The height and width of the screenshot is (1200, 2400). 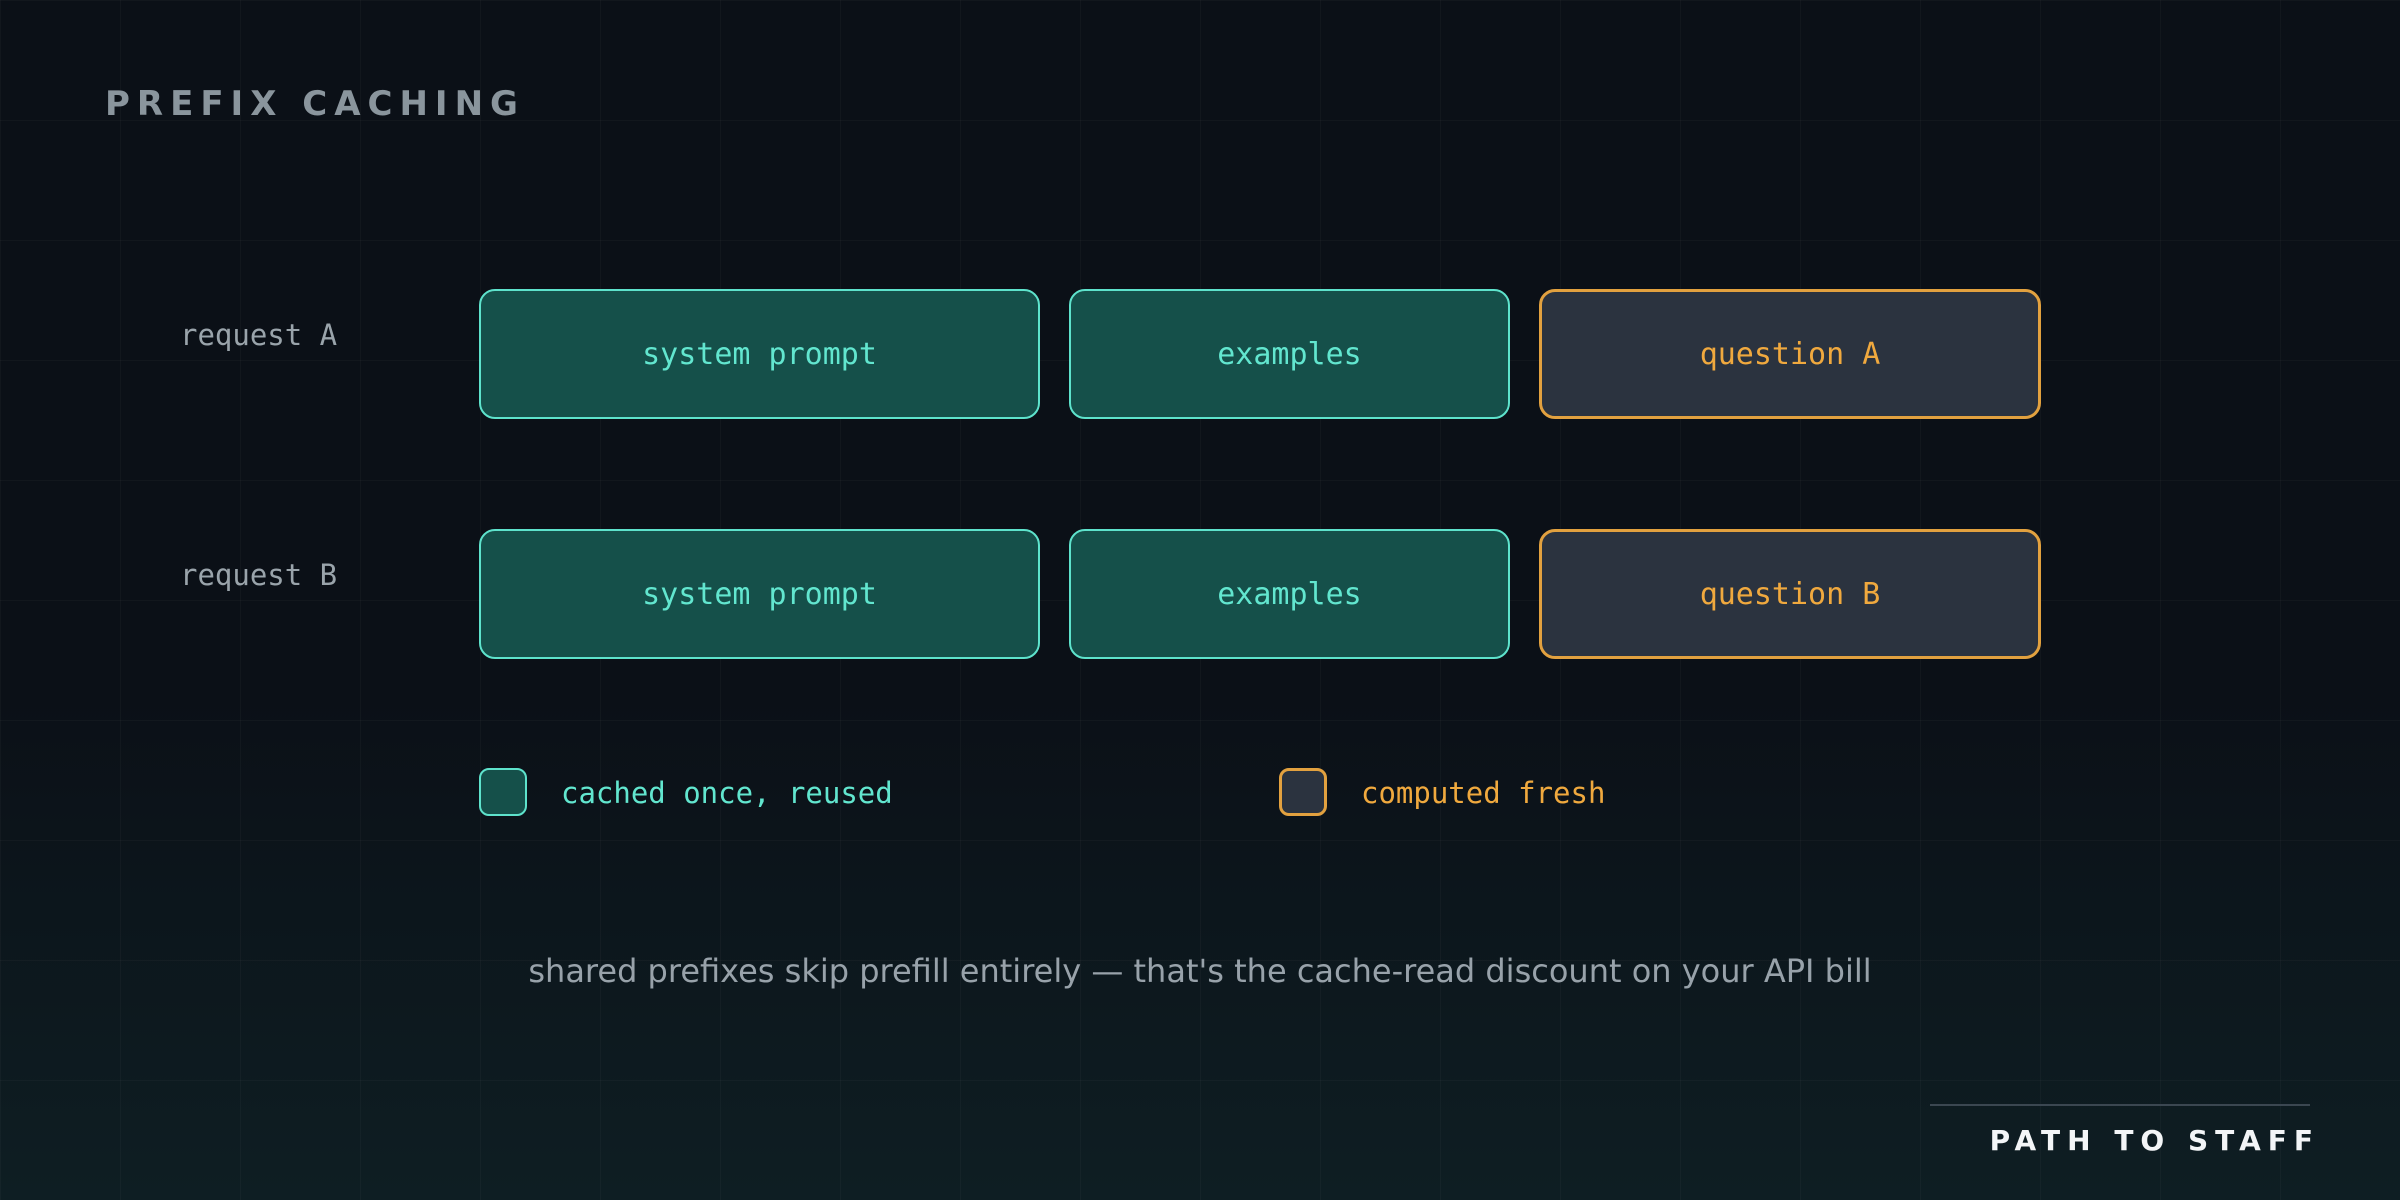 I want to click on request-b-label: request B, so click(x=259, y=575).